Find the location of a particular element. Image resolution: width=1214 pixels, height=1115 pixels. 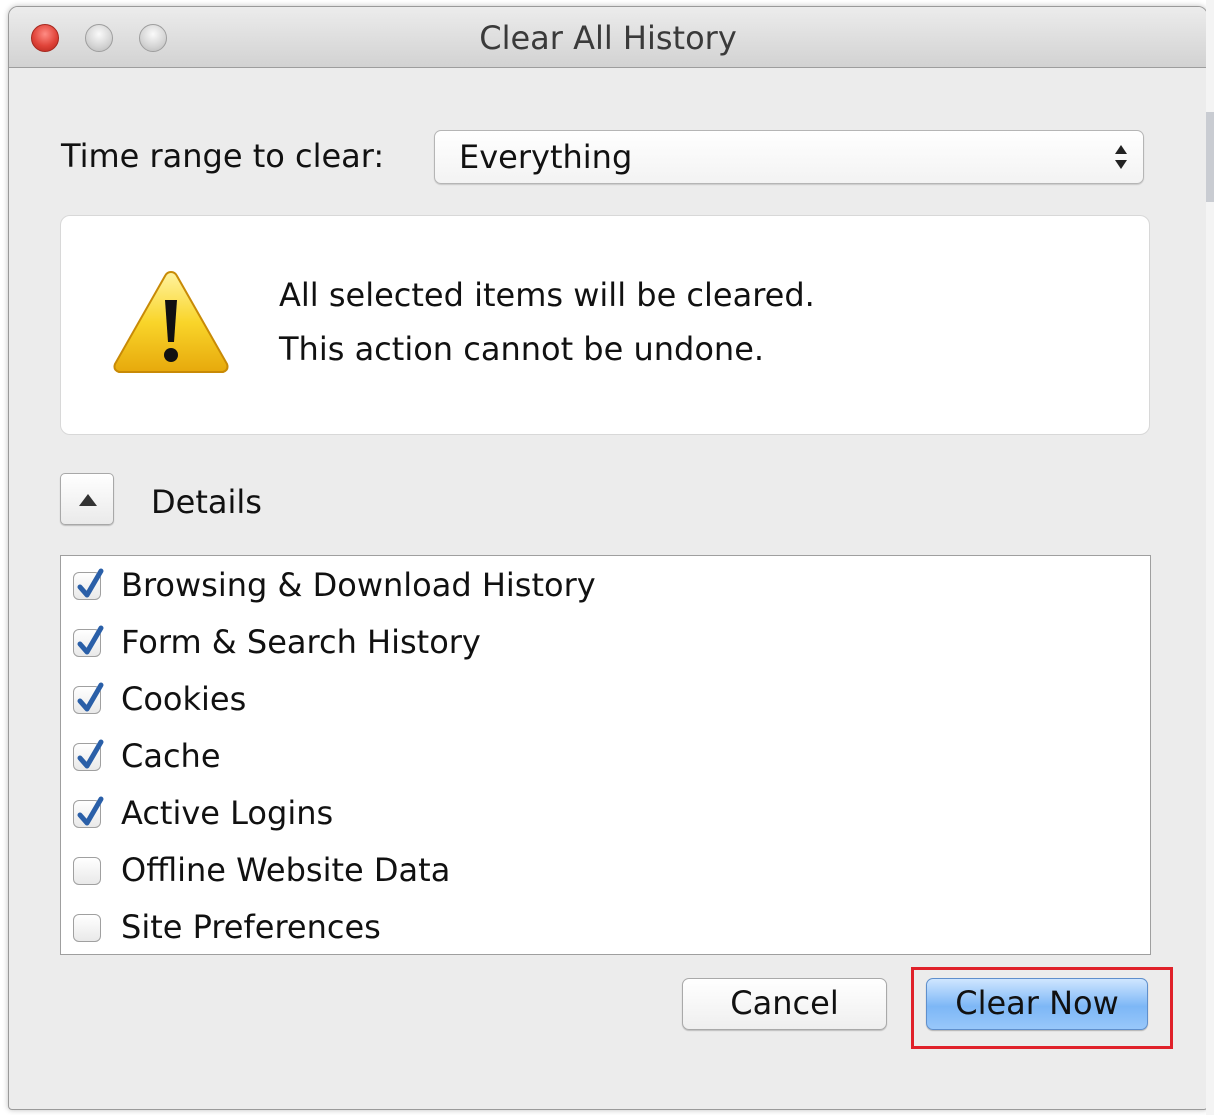

time-range-select: Everything is located at coordinates (789, 157).